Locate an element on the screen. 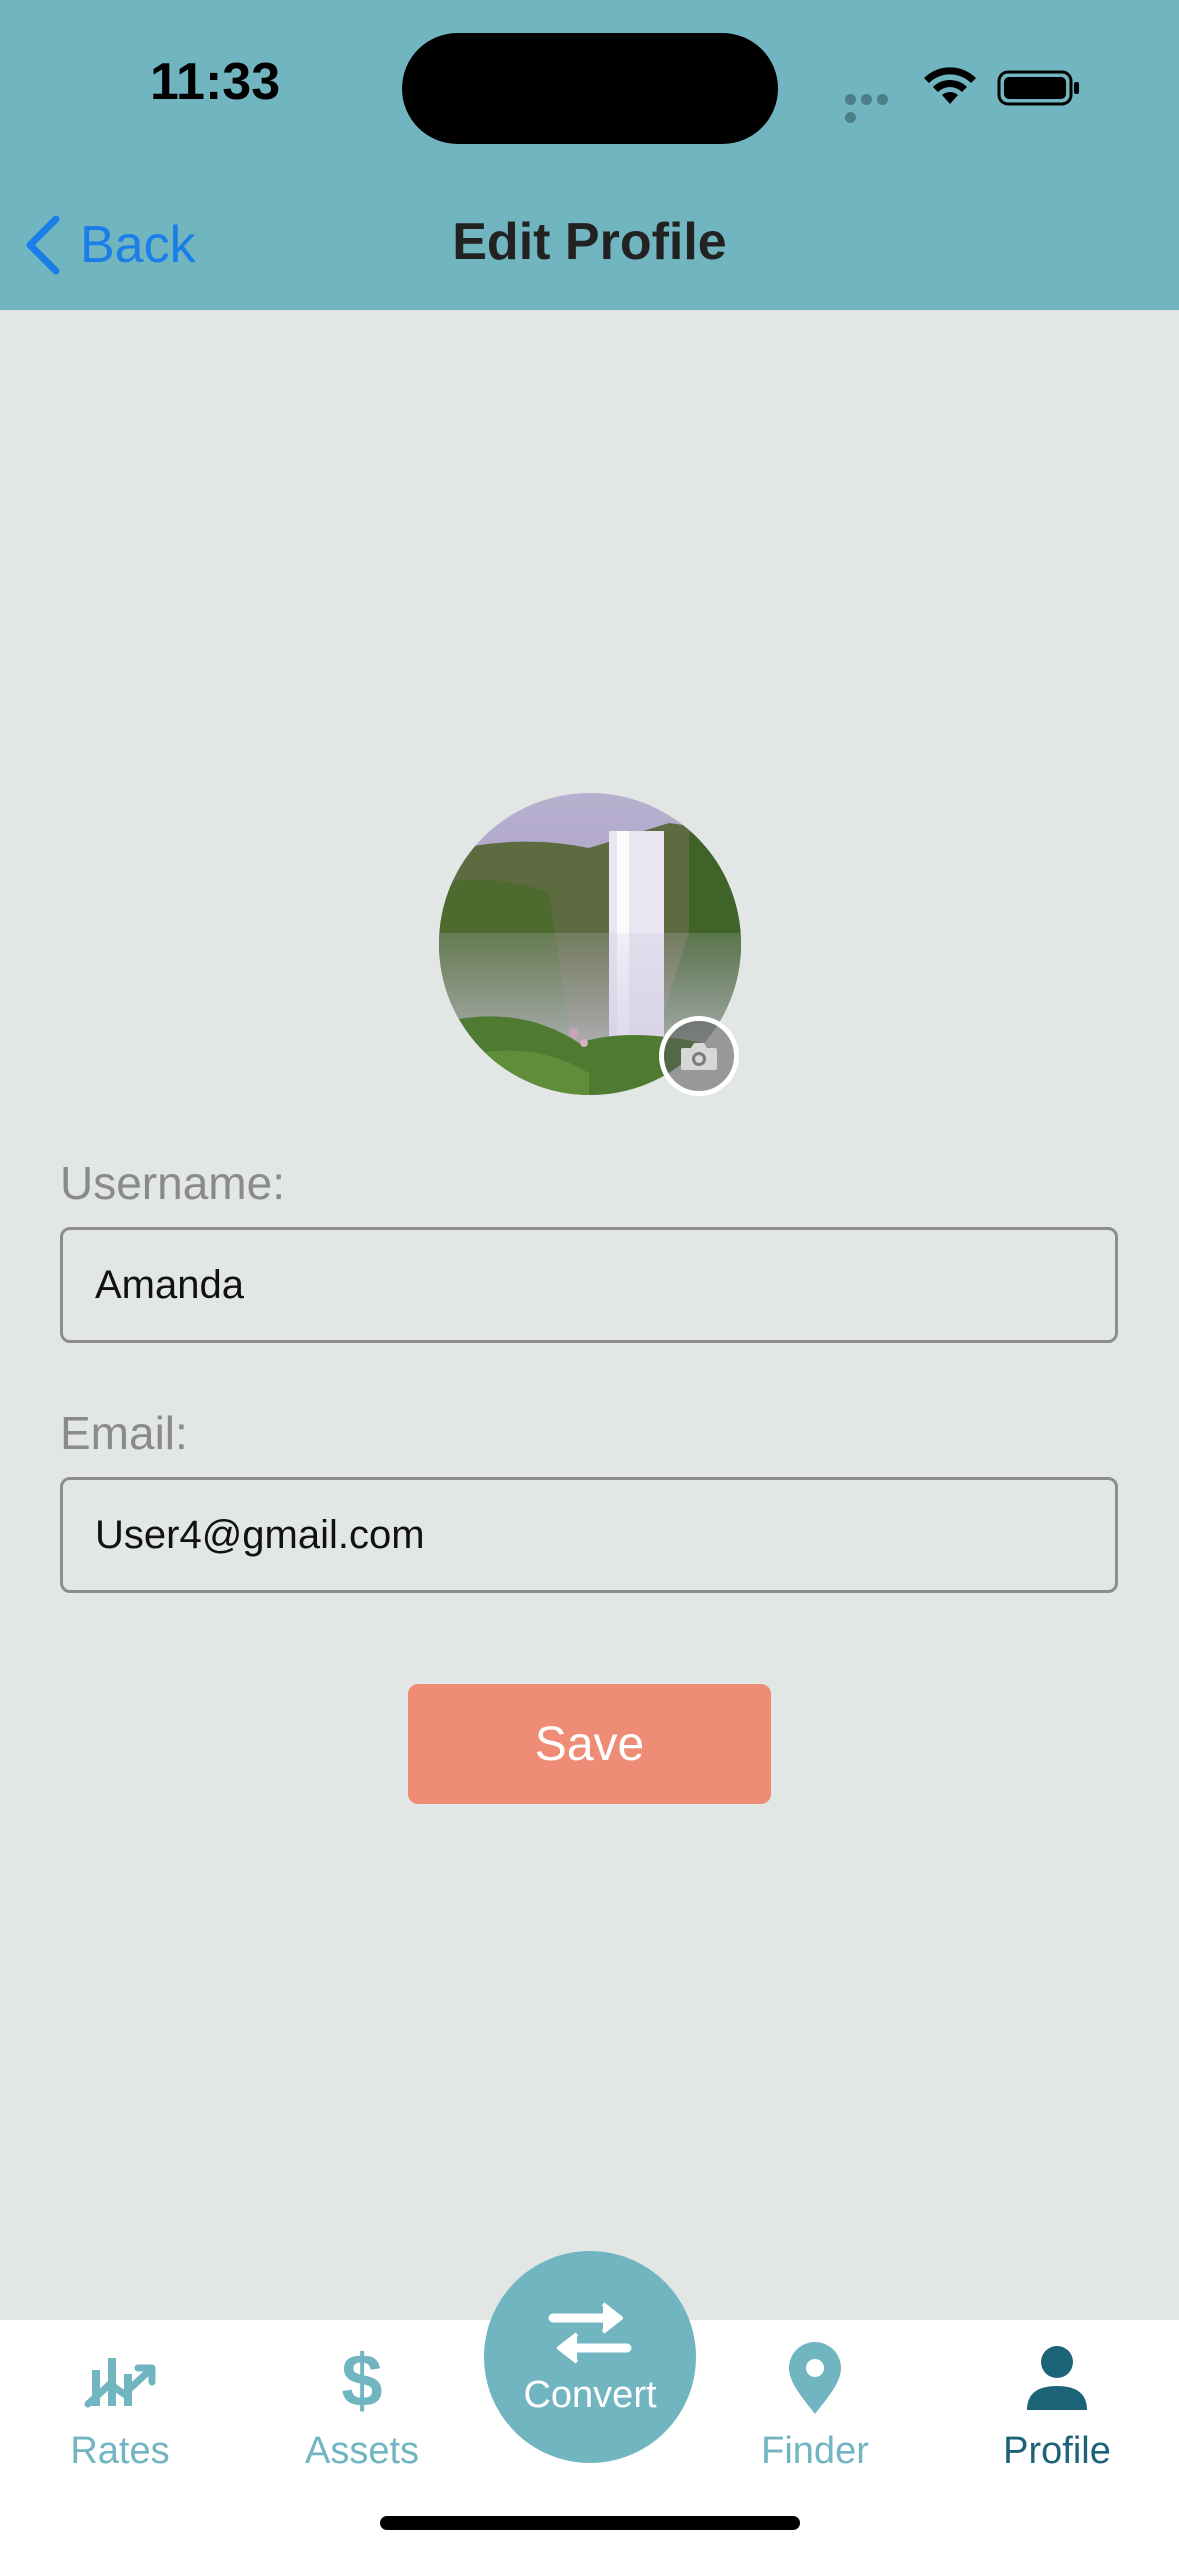  status-time: 11:33 is located at coordinates (215, 82).